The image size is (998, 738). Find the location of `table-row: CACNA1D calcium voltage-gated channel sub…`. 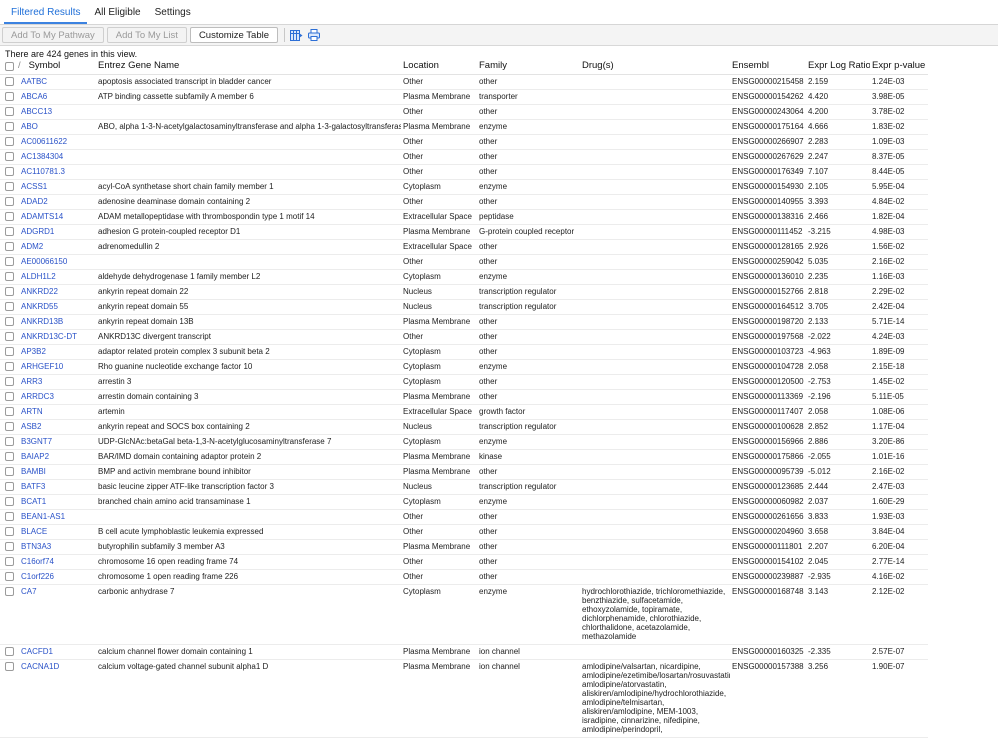

table-row: CACNA1D calcium voltage-gated channel sub… is located at coordinates (464, 699).